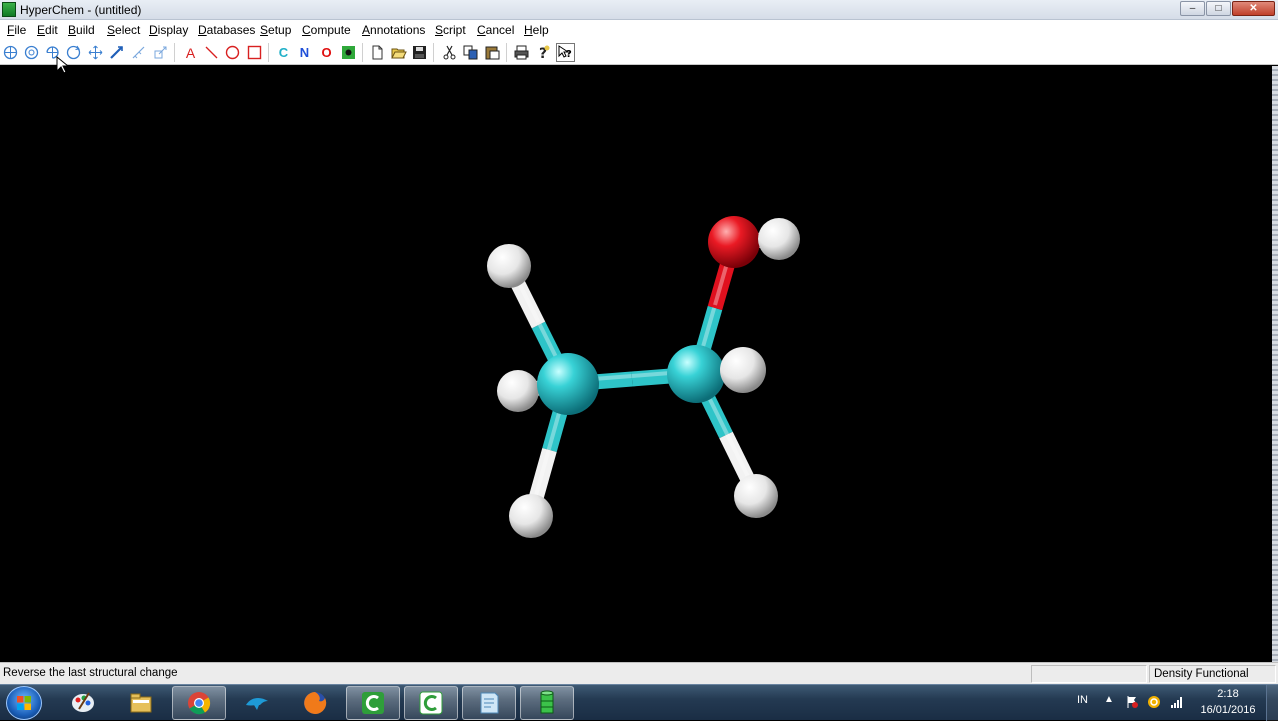 This screenshot has width=1278, height=721. I want to click on text-annotation-icon: A, so click(190, 52).